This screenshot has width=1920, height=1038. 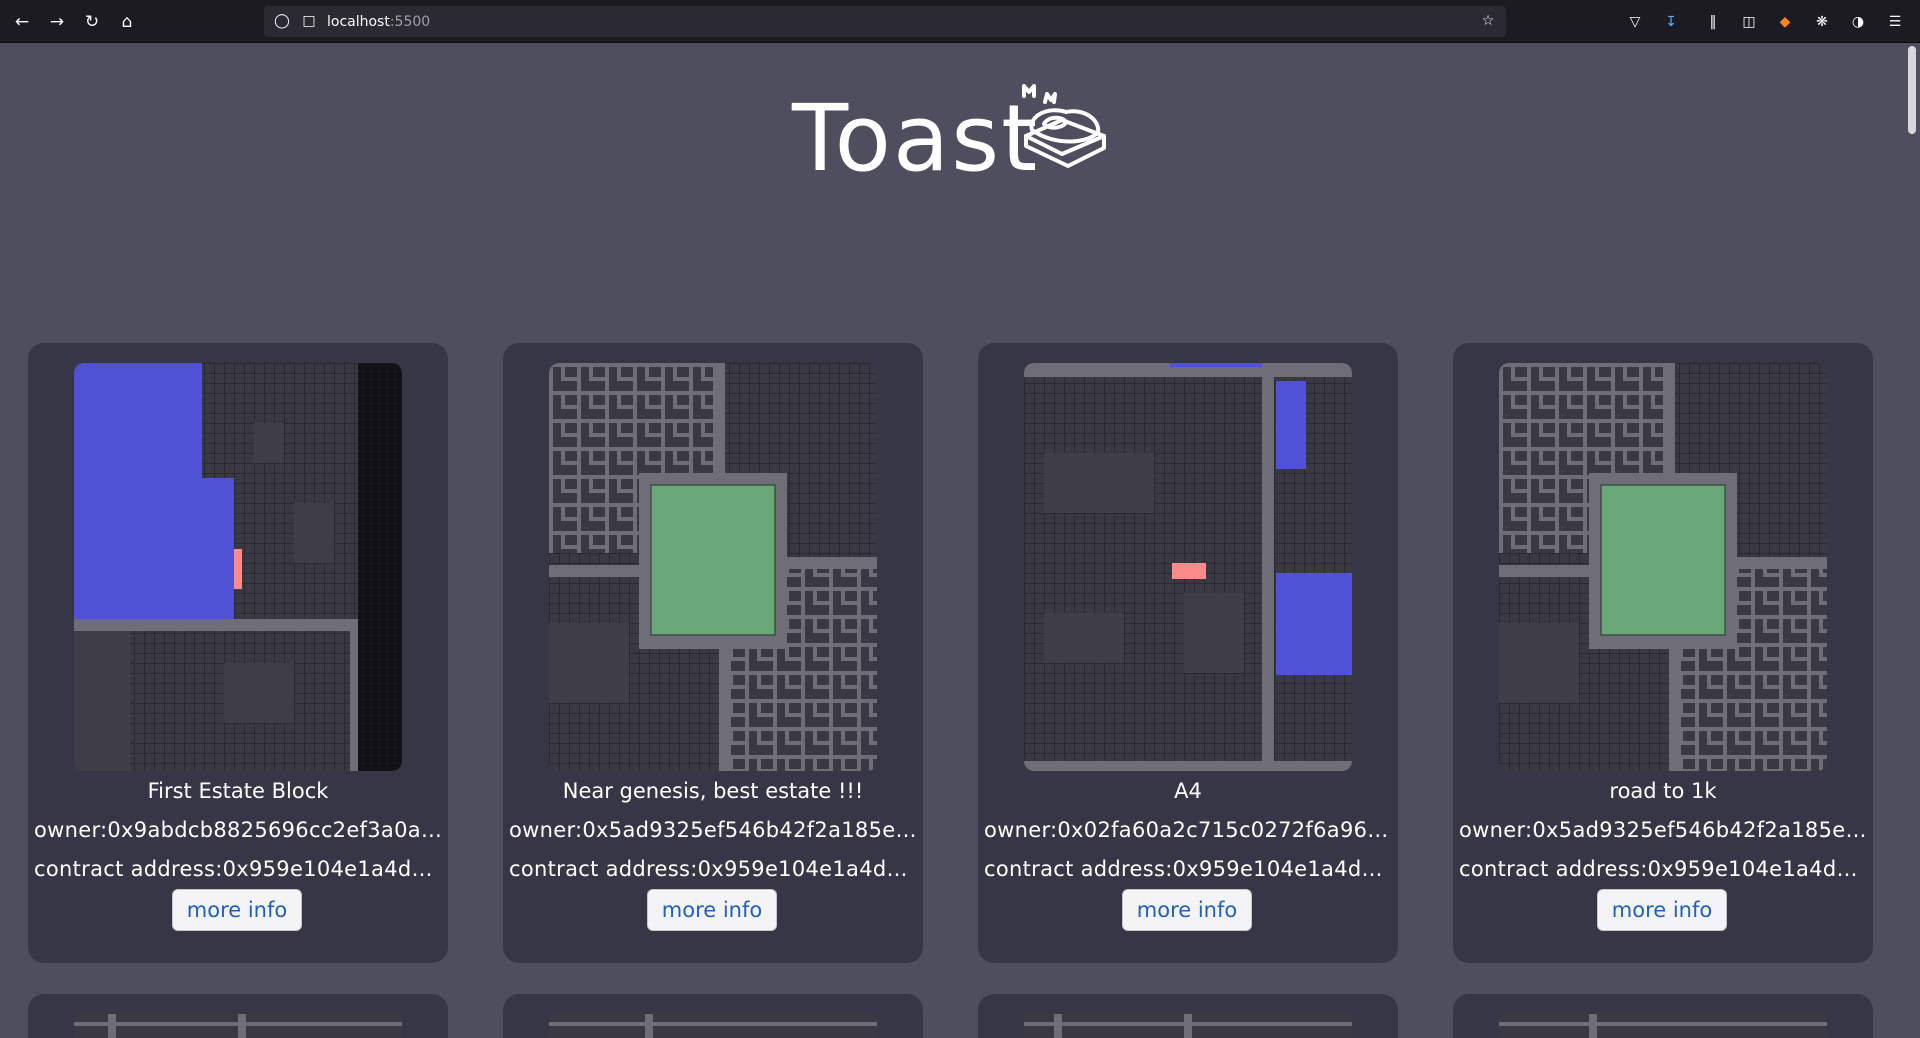 What do you see at coordinates (916, 138) in the screenshot?
I see `site-title: Toast` at bounding box center [916, 138].